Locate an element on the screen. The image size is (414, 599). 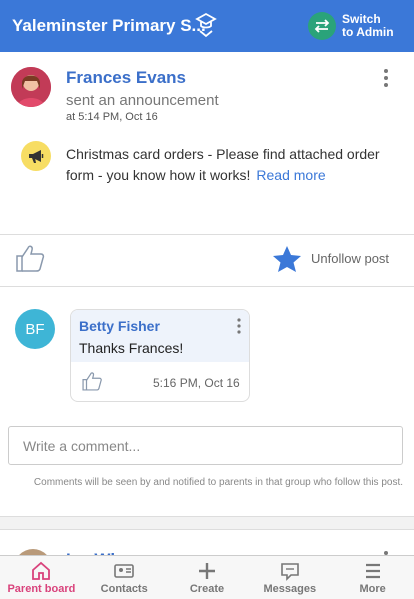
switch-to-admin-button: Switch to Admin is located at coordinates (351, 26).